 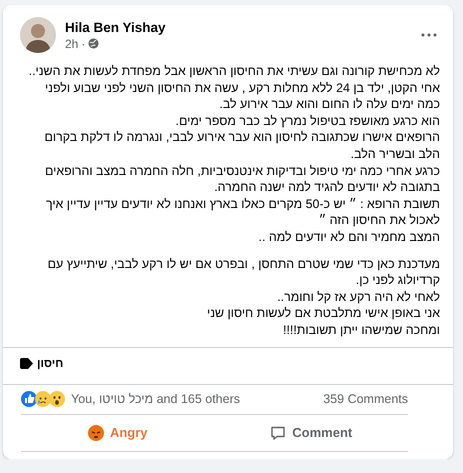 I want to click on post-text-line: תשובת הרופא : ״ יש כ-50 מקרים כאלו בארץ ואנחנו לא יודעים עדיין עדיין איך, so click(x=243, y=204).